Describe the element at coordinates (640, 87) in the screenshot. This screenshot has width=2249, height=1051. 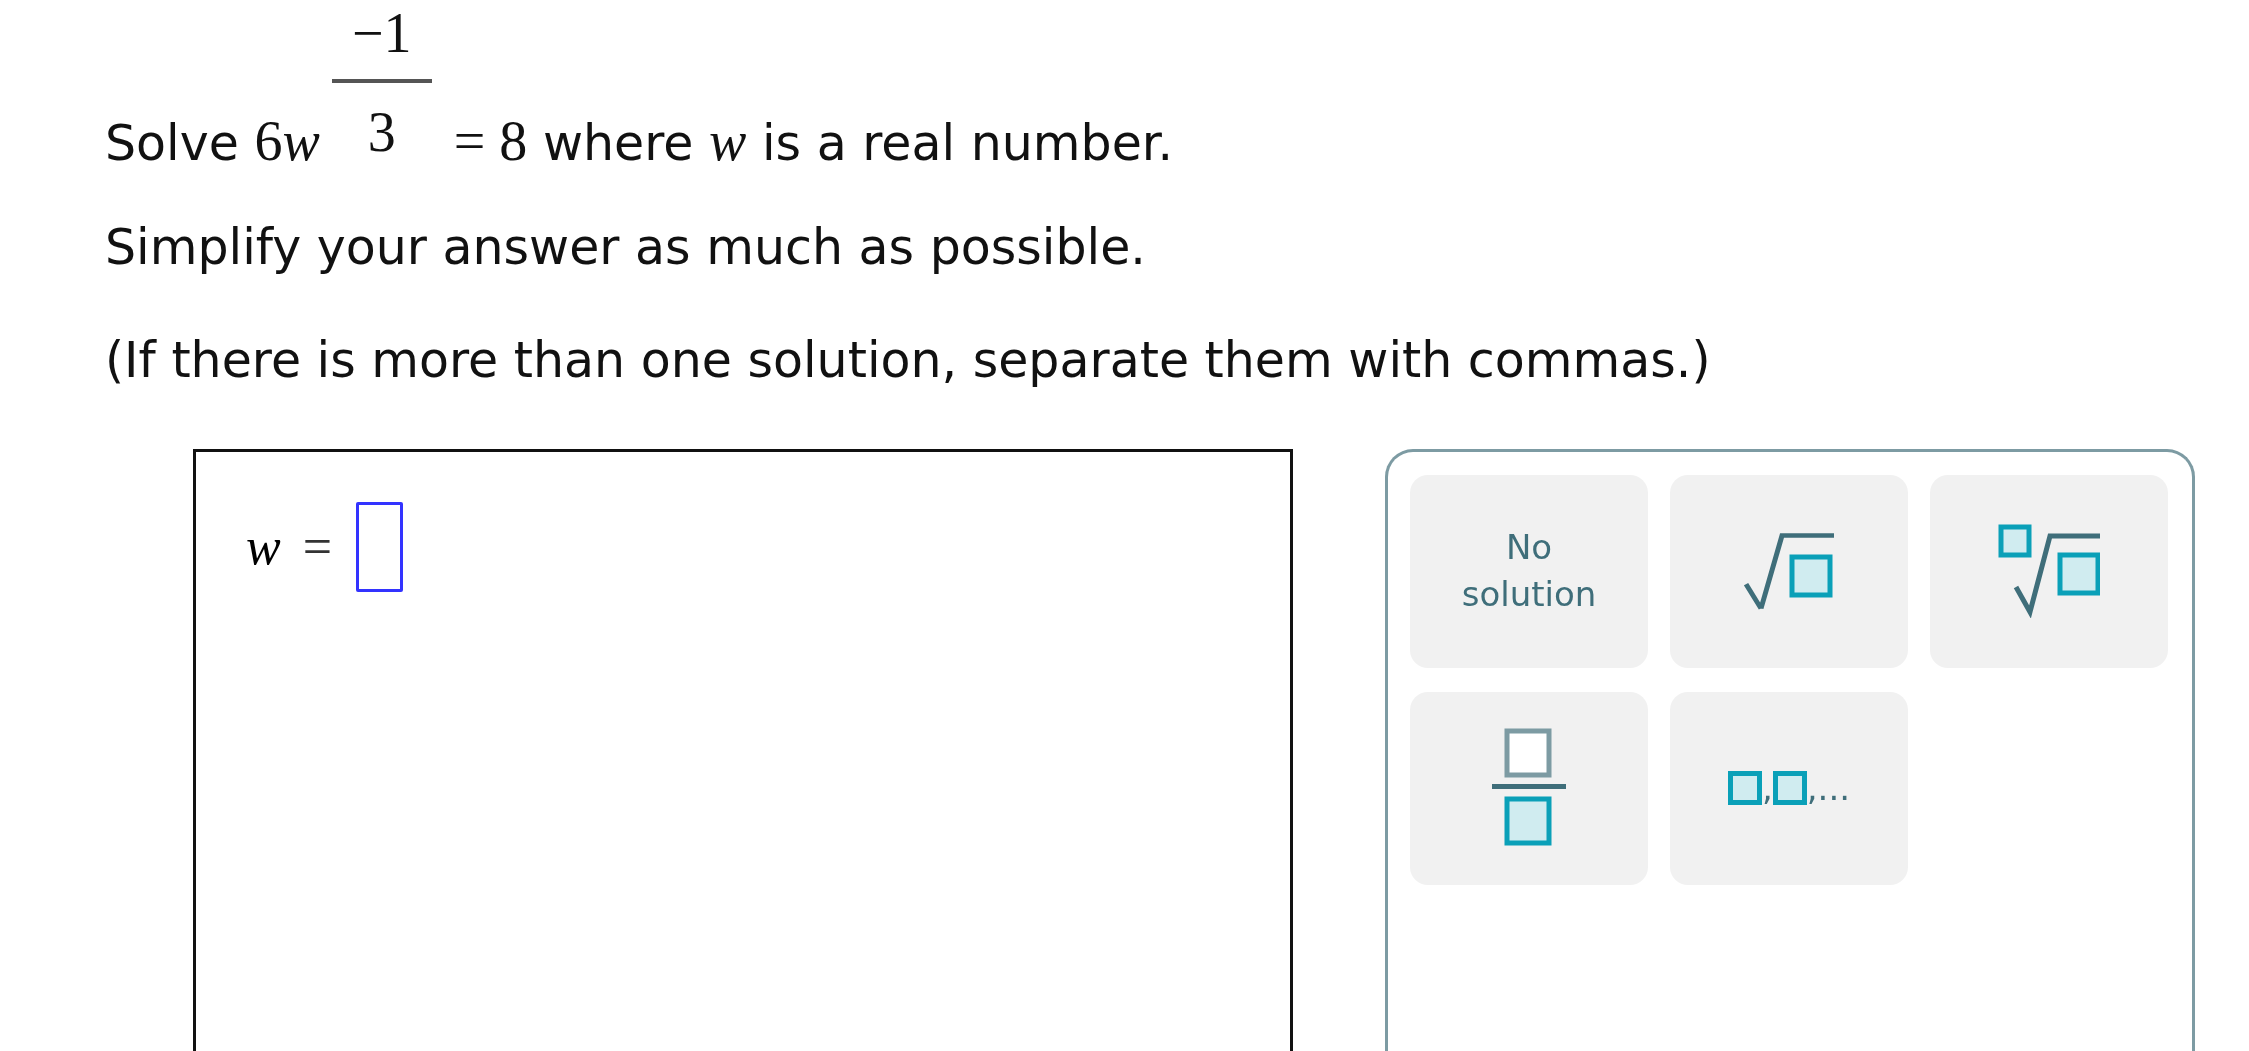
I see `question-text: Solve 6w −1 3 = 8 where w is a real number.` at that location.